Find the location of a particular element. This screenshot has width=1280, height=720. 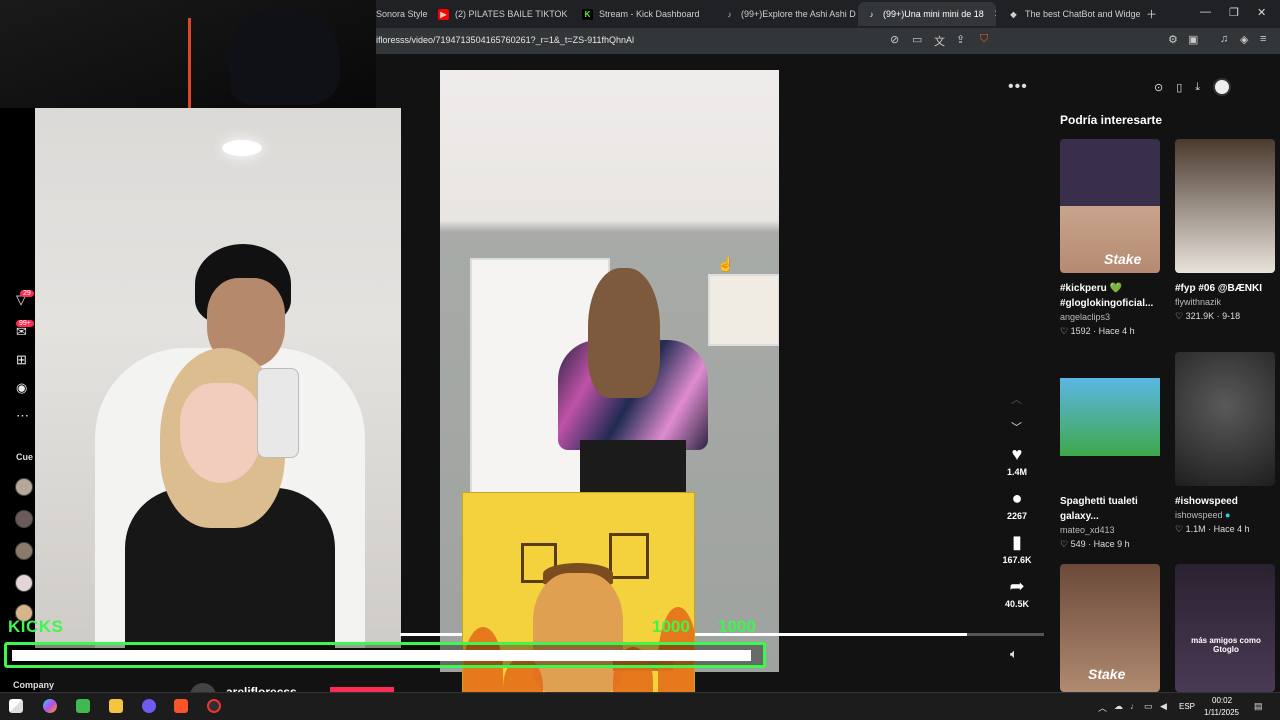

share-button: ➦ 40.5K is located at coordinates (1017, 592).